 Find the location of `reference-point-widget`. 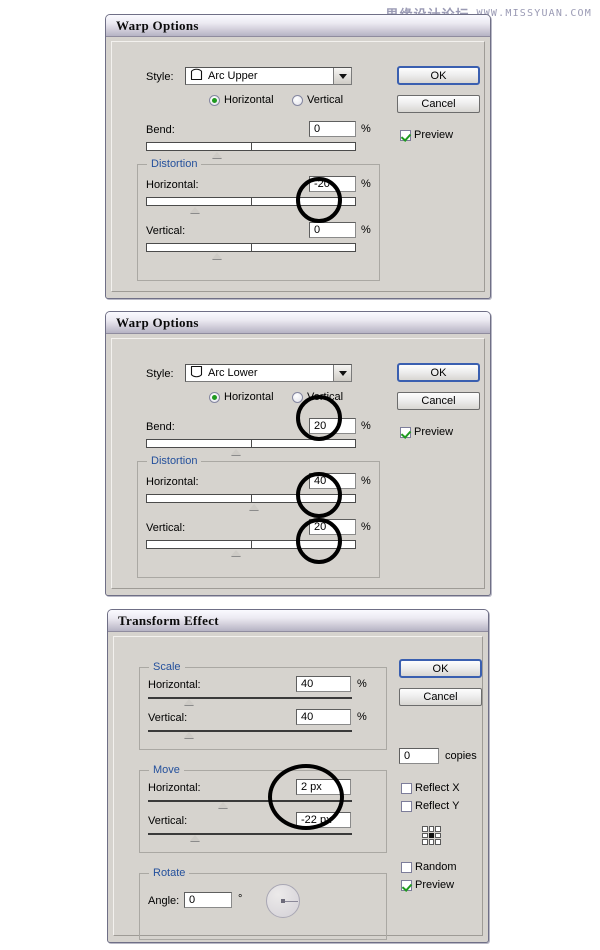

reference-point-widget is located at coordinates (431, 835).